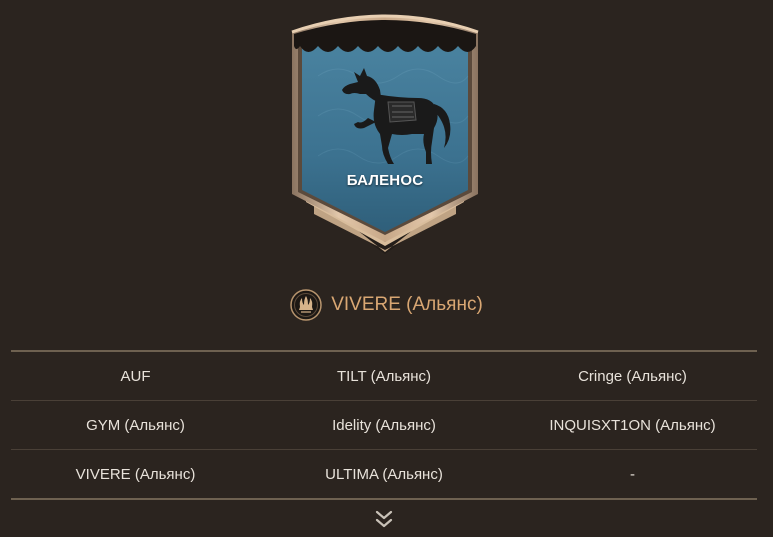 The width and height of the screenshot is (773, 537). Describe the element at coordinates (135, 474) in the screenshot. I see `guild-cell: VIVERE (Альянс)` at that location.